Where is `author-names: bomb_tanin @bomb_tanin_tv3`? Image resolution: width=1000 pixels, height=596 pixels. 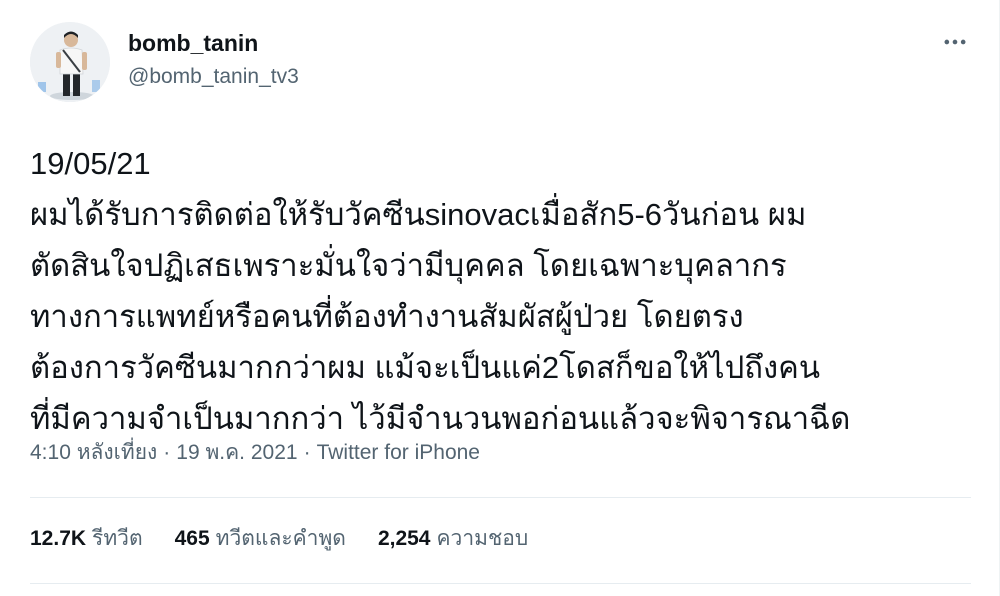 author-names: bomb_tanin @bomb_tanin_tv3 is located at coordinates (213, 60).